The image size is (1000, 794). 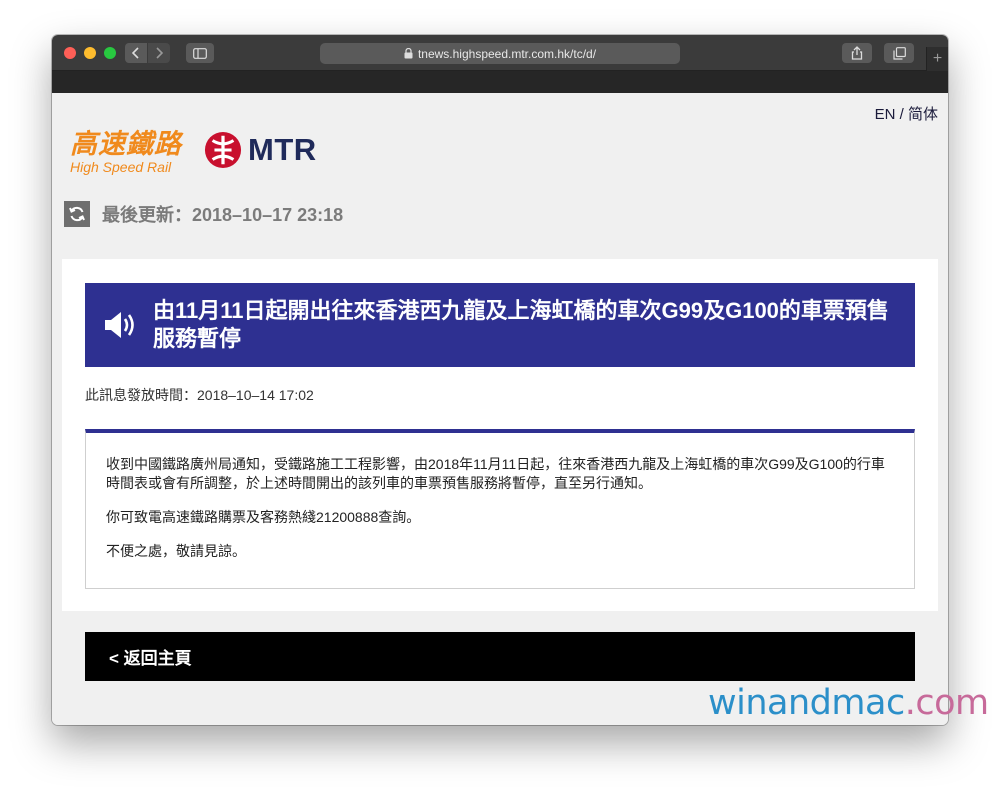 What do you see at coordinates (70, 53) in the screenshot?
I see `close-window-button` at bounding box center [70, 53].